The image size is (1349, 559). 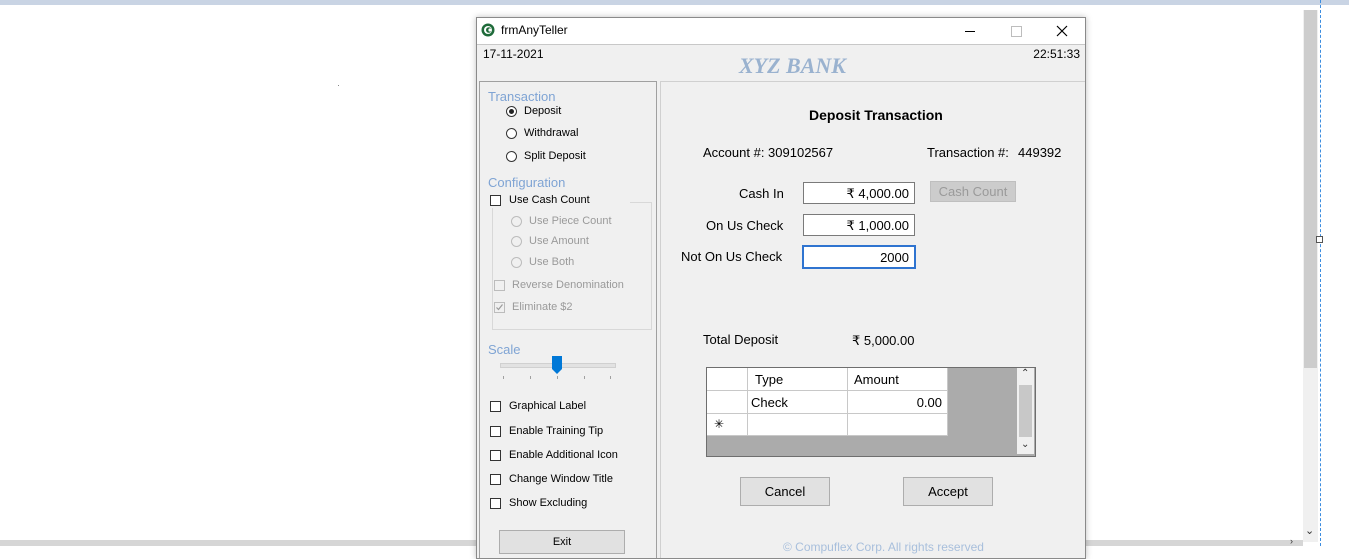 What do you see at coordinates (859, 225) in the screenshot?
I see `on-us-check-field: ₹ 1,000.00` at bounding box center [859, 225].